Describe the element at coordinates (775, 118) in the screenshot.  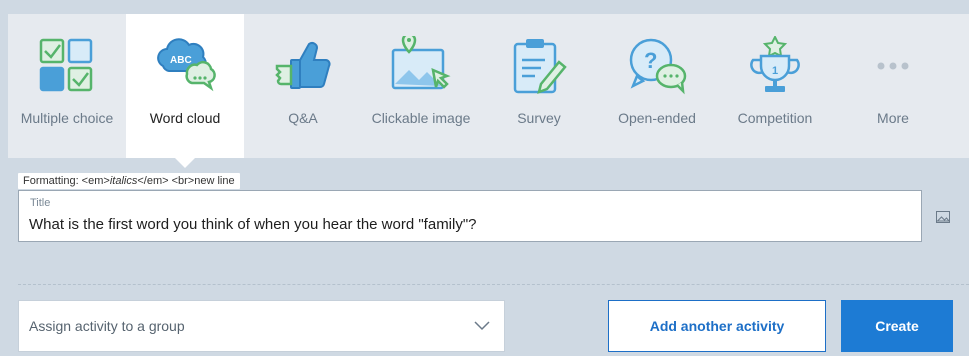
I see `tab-label: Competition` at that location.